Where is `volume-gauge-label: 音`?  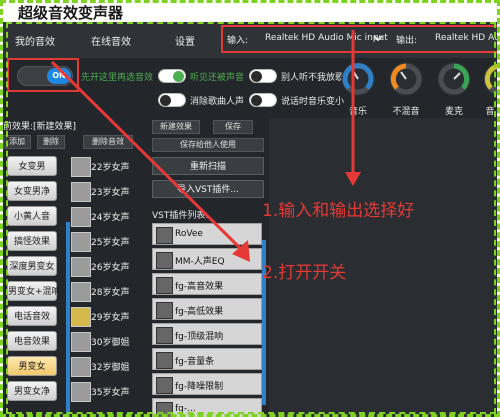
volume-gauge-label: 音 is located at coordinates (490, 112).